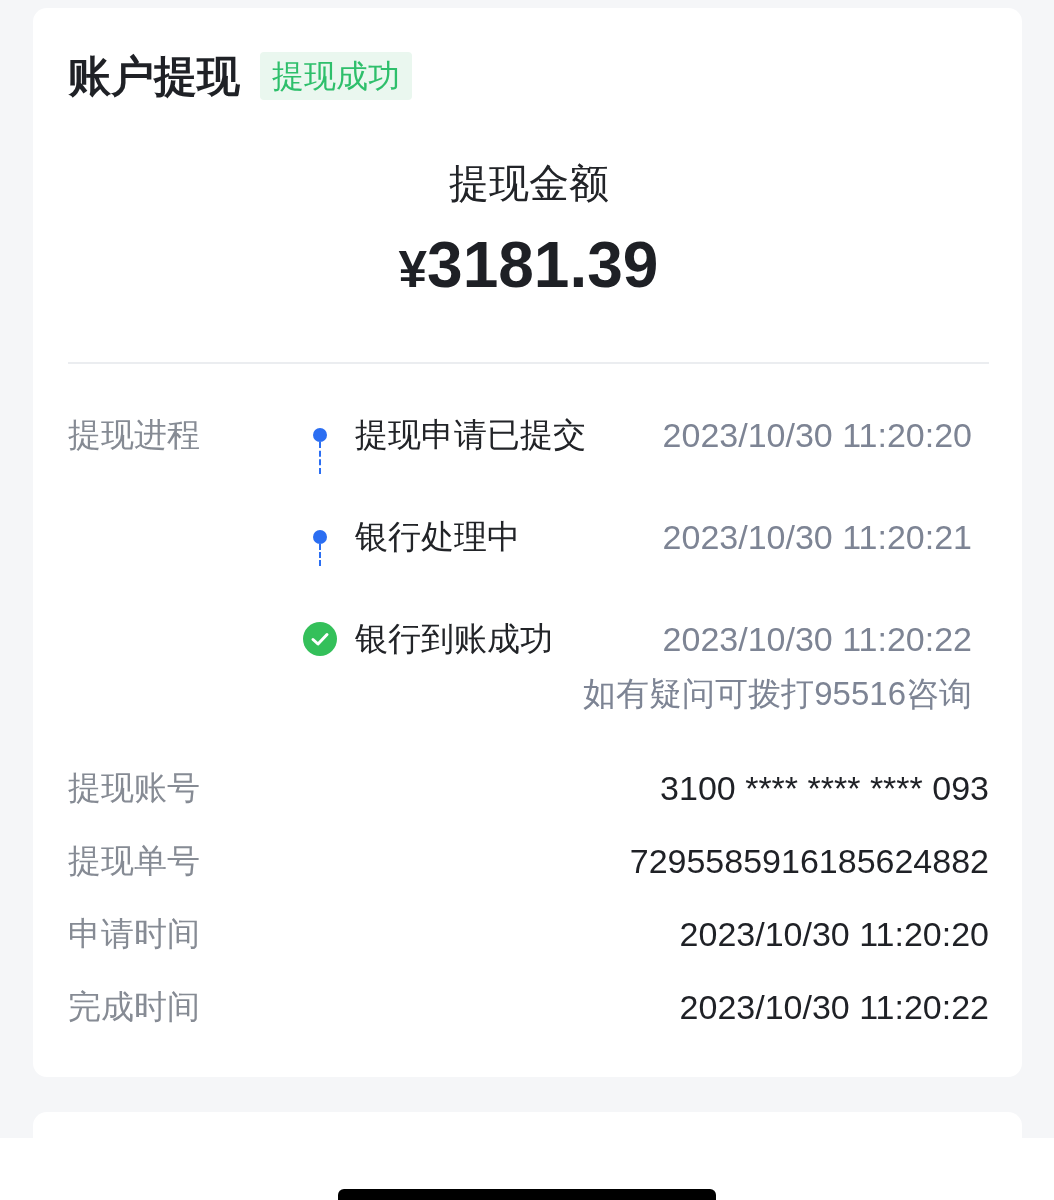 This screenshot has height=1200, width=1054. Describe the element at coordinates (134, 1007) in the screenshot. I see `detail-label: 完成时间` at that location.